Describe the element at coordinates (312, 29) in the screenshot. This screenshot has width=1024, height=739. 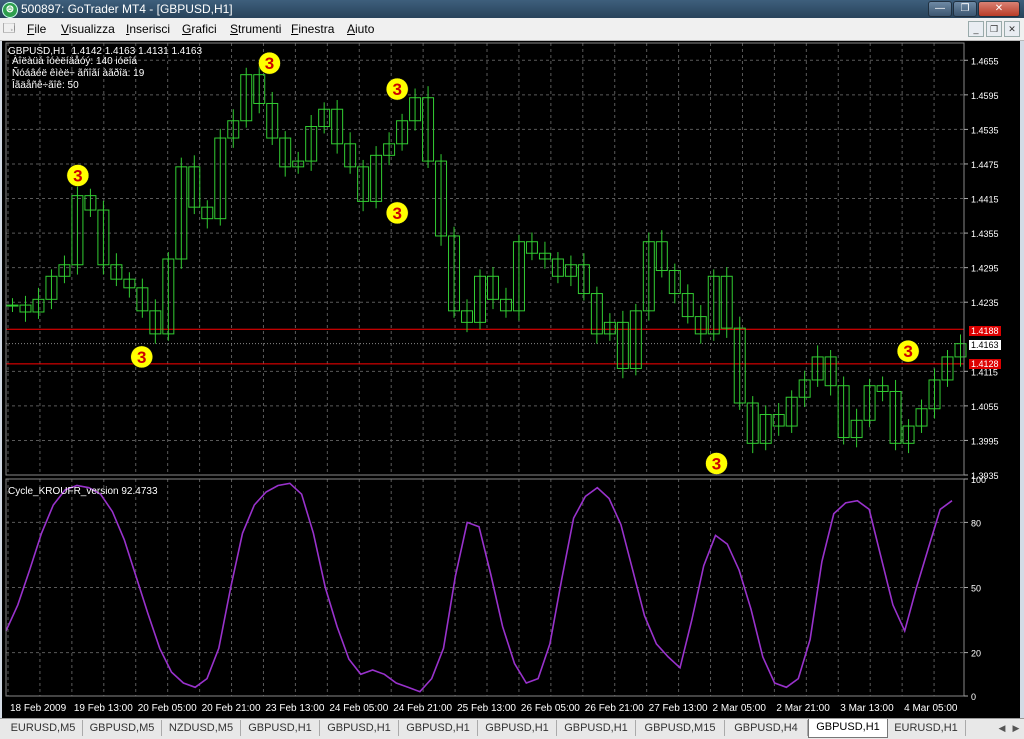
I see `menu-finestra: Finestra` at that location.